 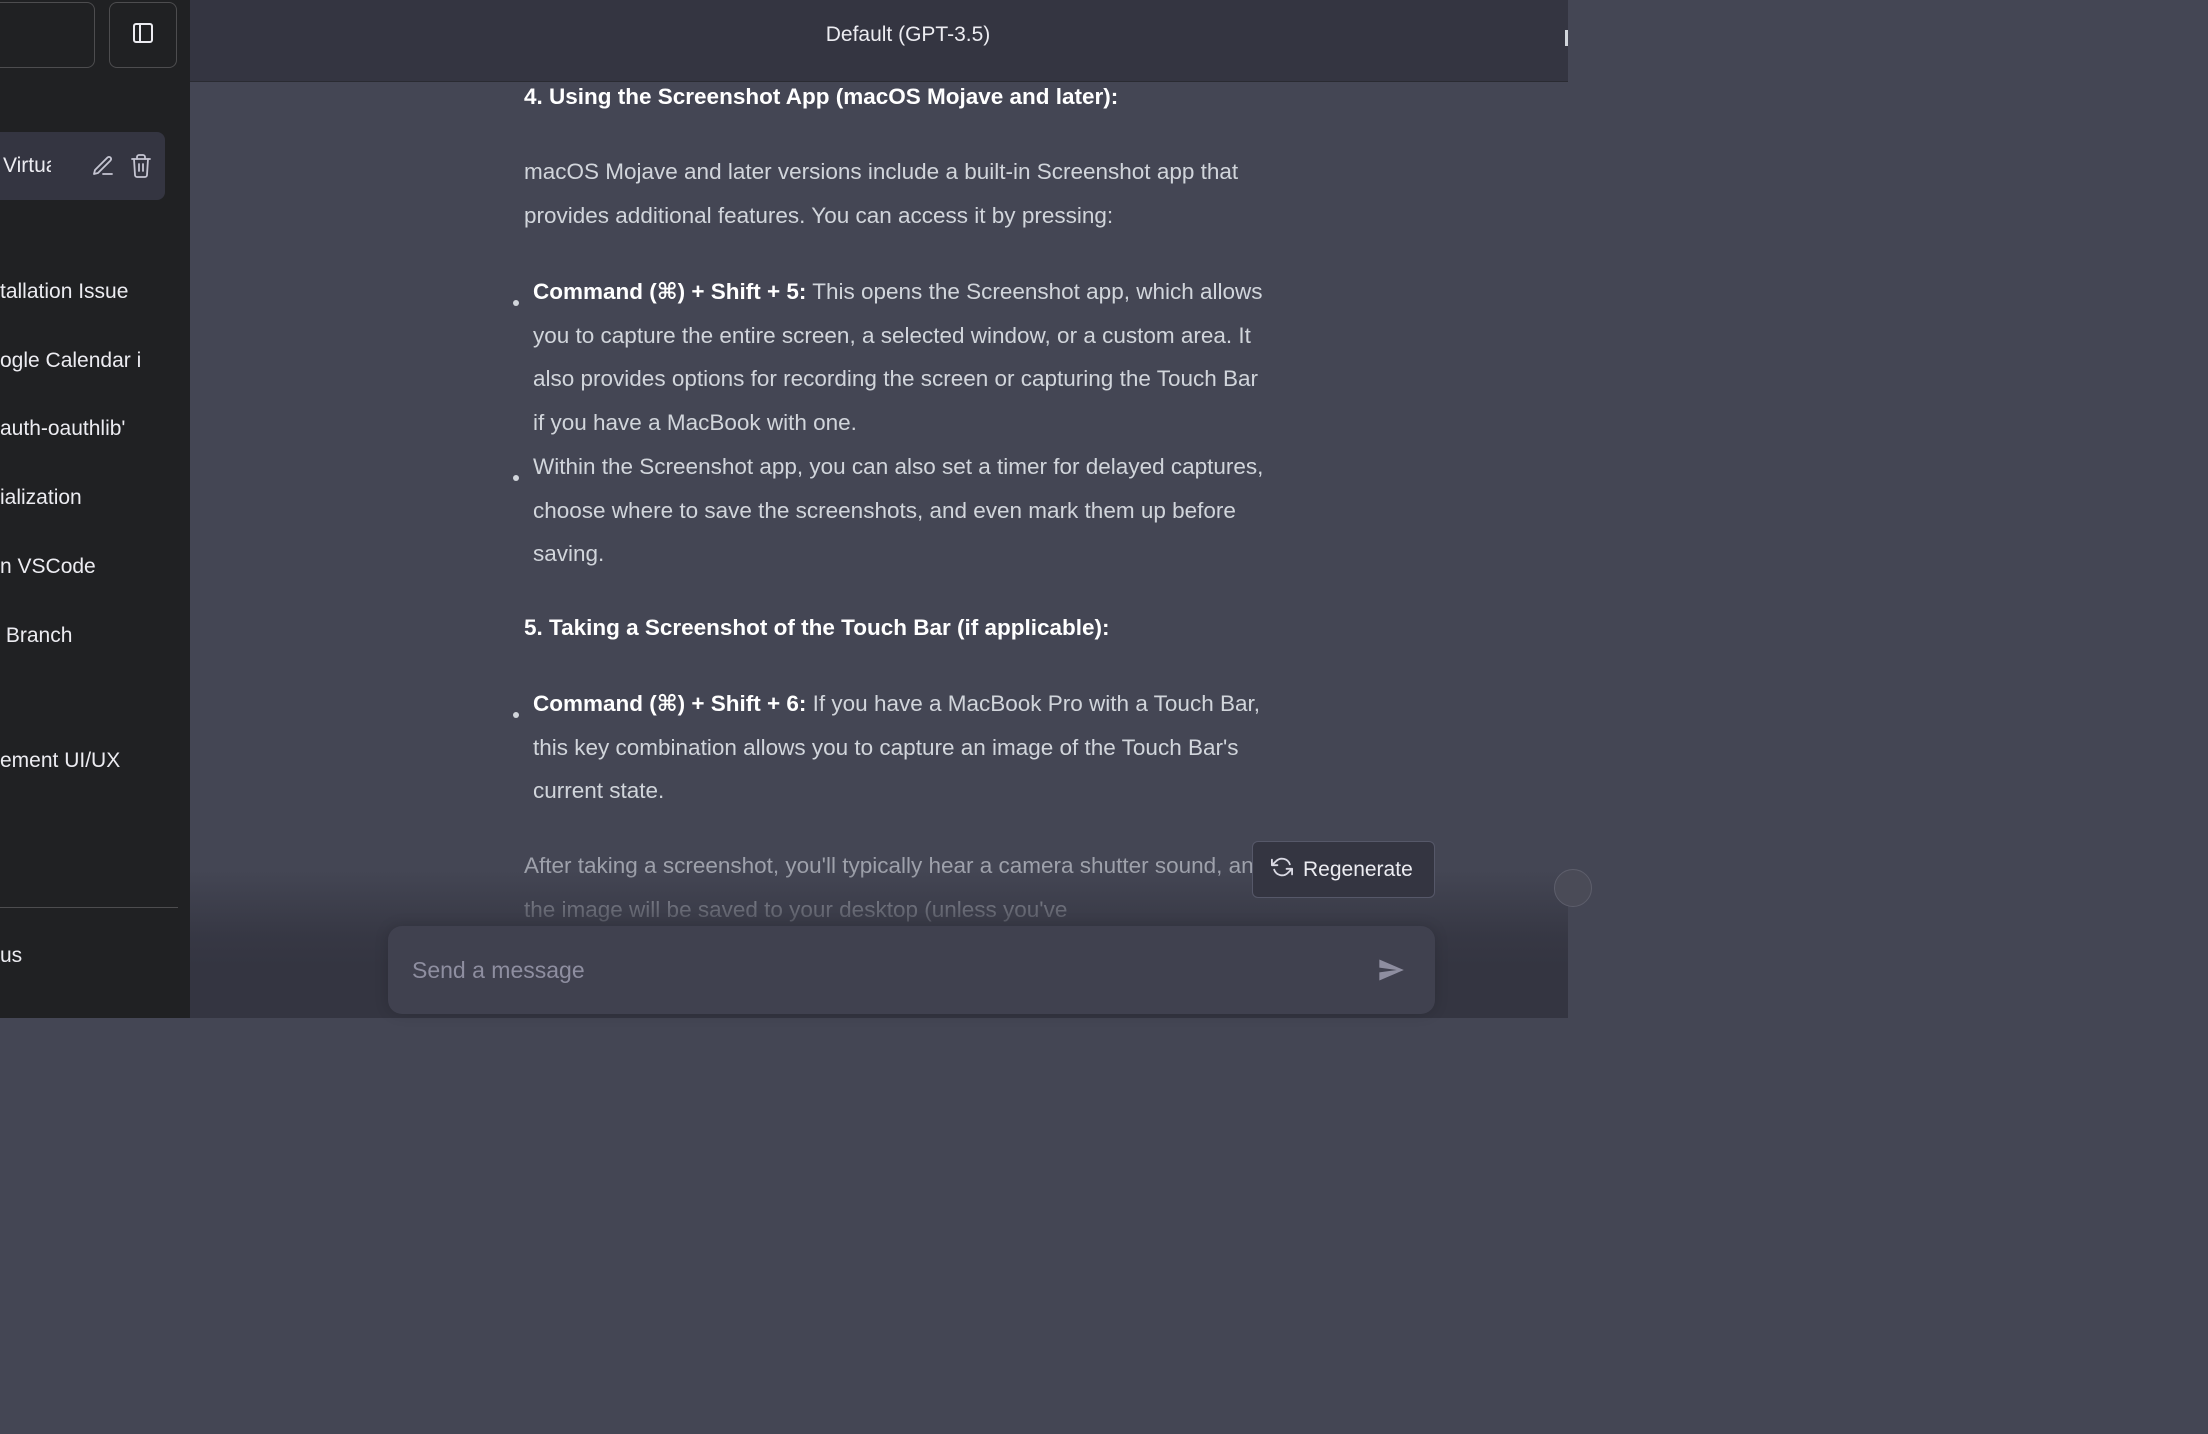 I want to click on pencil-icon, so click(x=103, y=168).